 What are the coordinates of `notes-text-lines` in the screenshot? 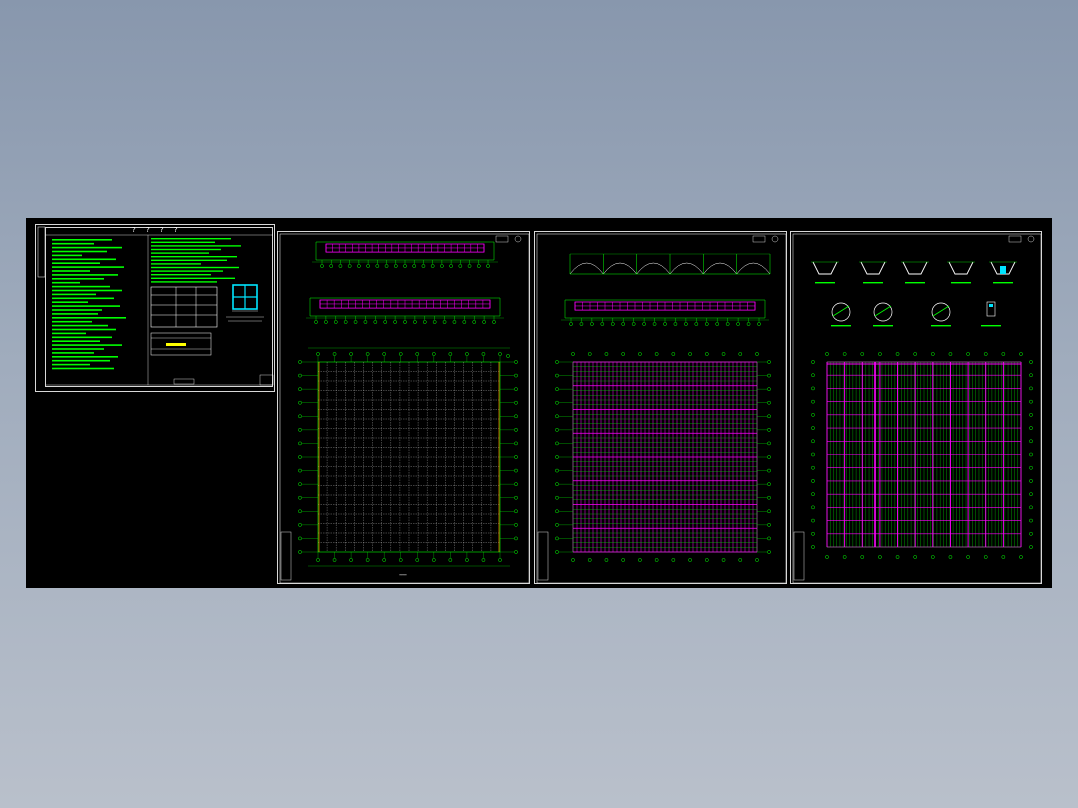 It's located at (159, 309).